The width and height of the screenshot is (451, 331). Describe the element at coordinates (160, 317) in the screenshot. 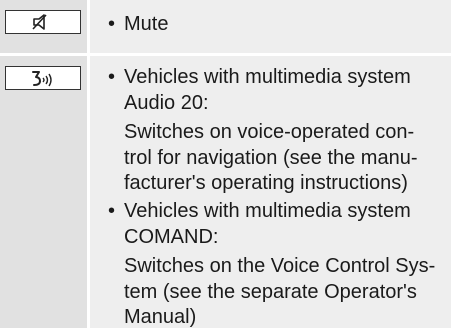

I see `description-line: Manual)` at that location.